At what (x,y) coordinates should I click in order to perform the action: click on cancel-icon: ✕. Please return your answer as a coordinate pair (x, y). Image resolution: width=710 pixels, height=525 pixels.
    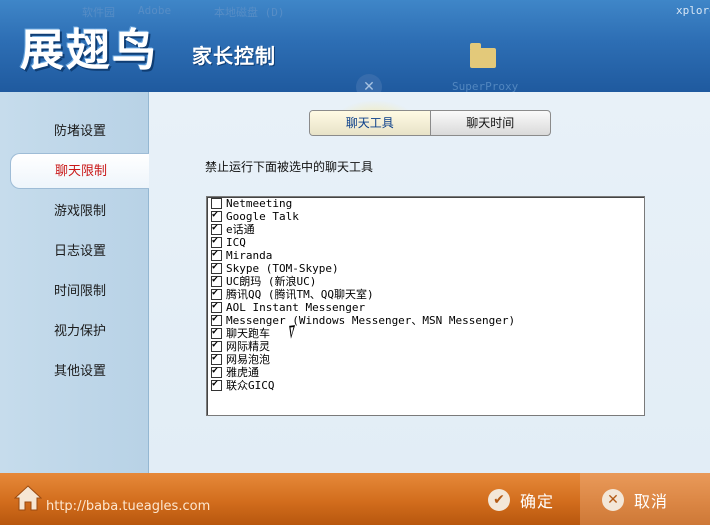
    Looking at the image, I should click on (613, 500).